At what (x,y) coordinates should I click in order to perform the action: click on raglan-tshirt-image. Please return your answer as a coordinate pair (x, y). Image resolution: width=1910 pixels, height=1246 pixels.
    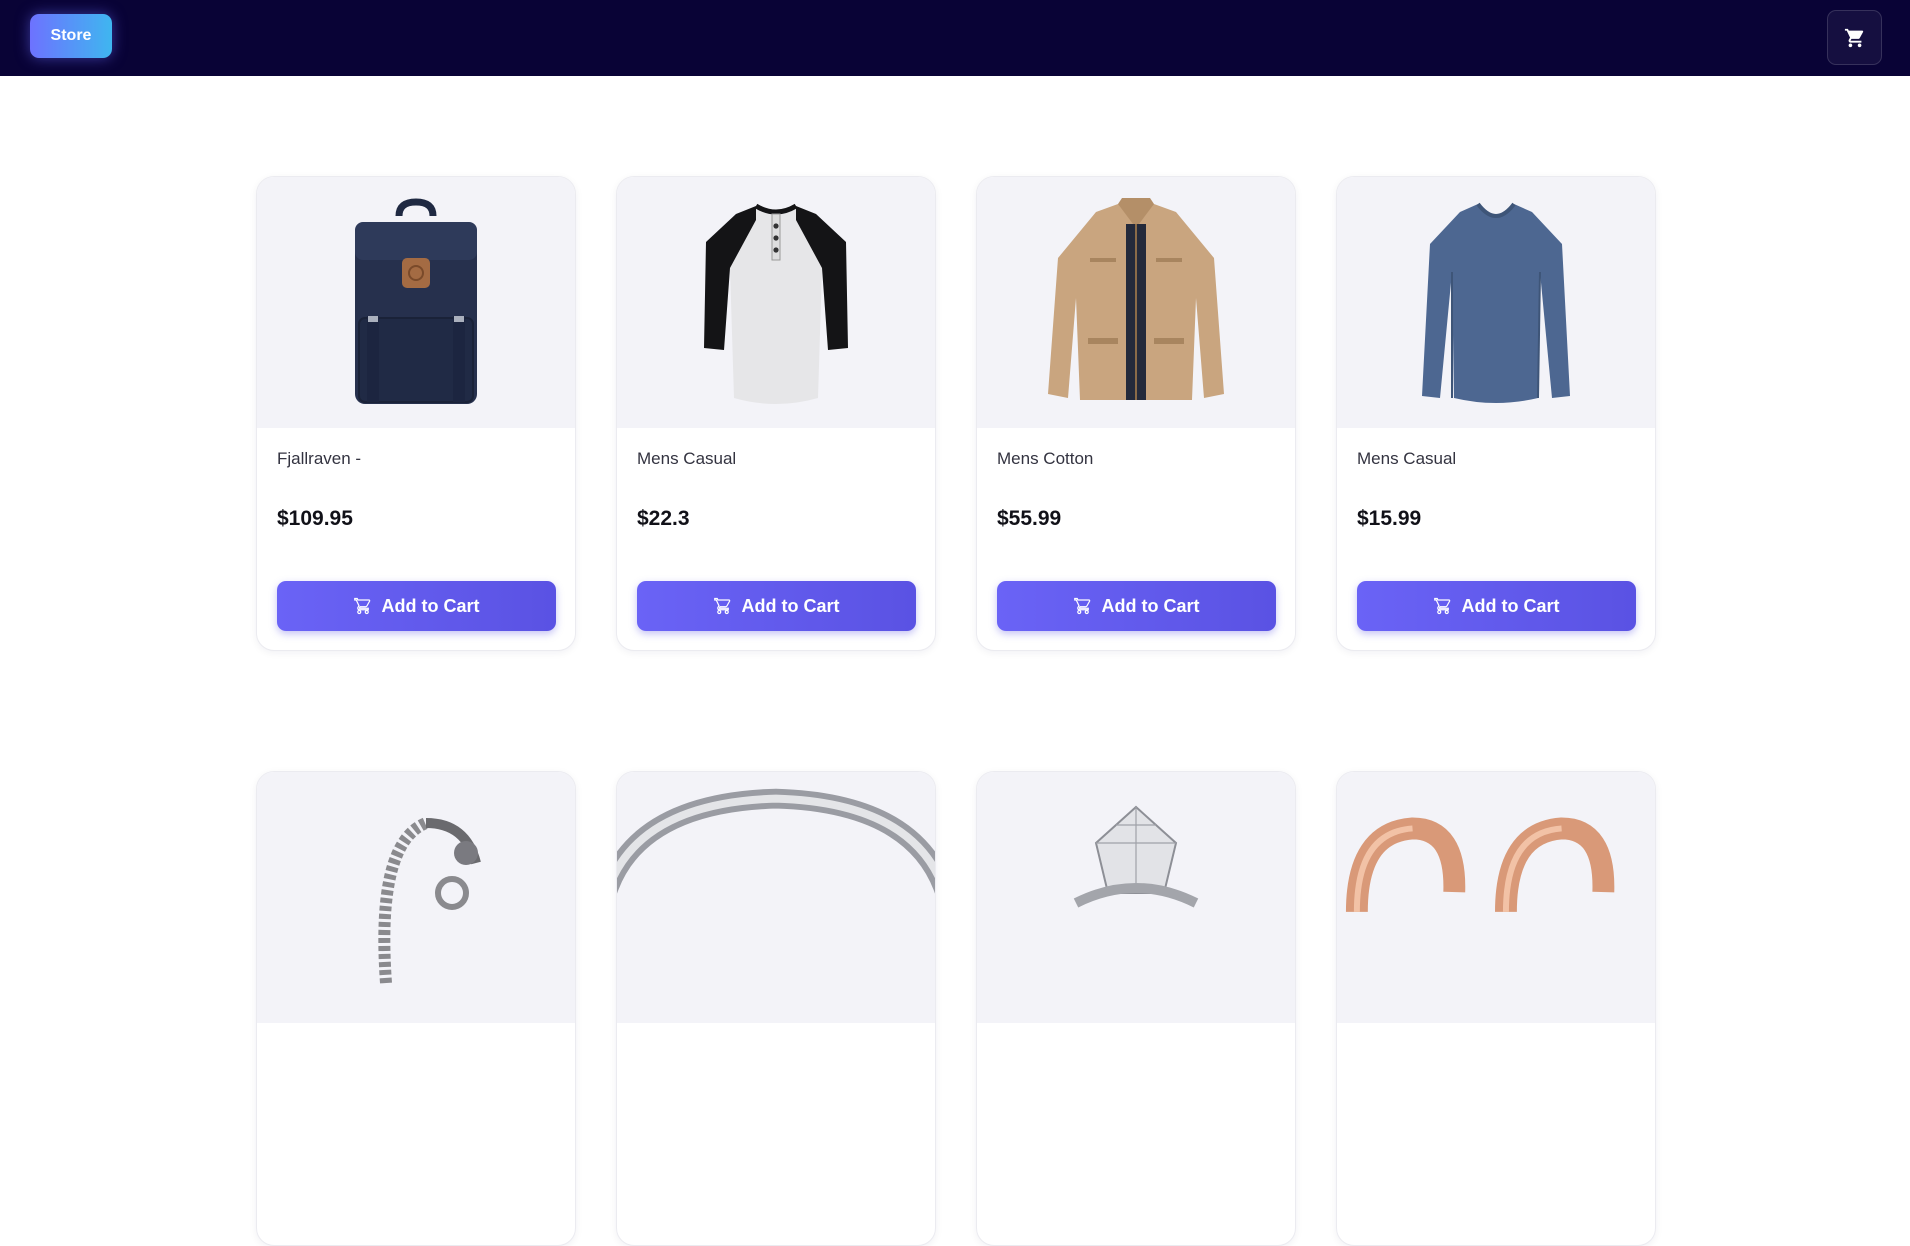
    Looking at the image, I should click on (776, 303).